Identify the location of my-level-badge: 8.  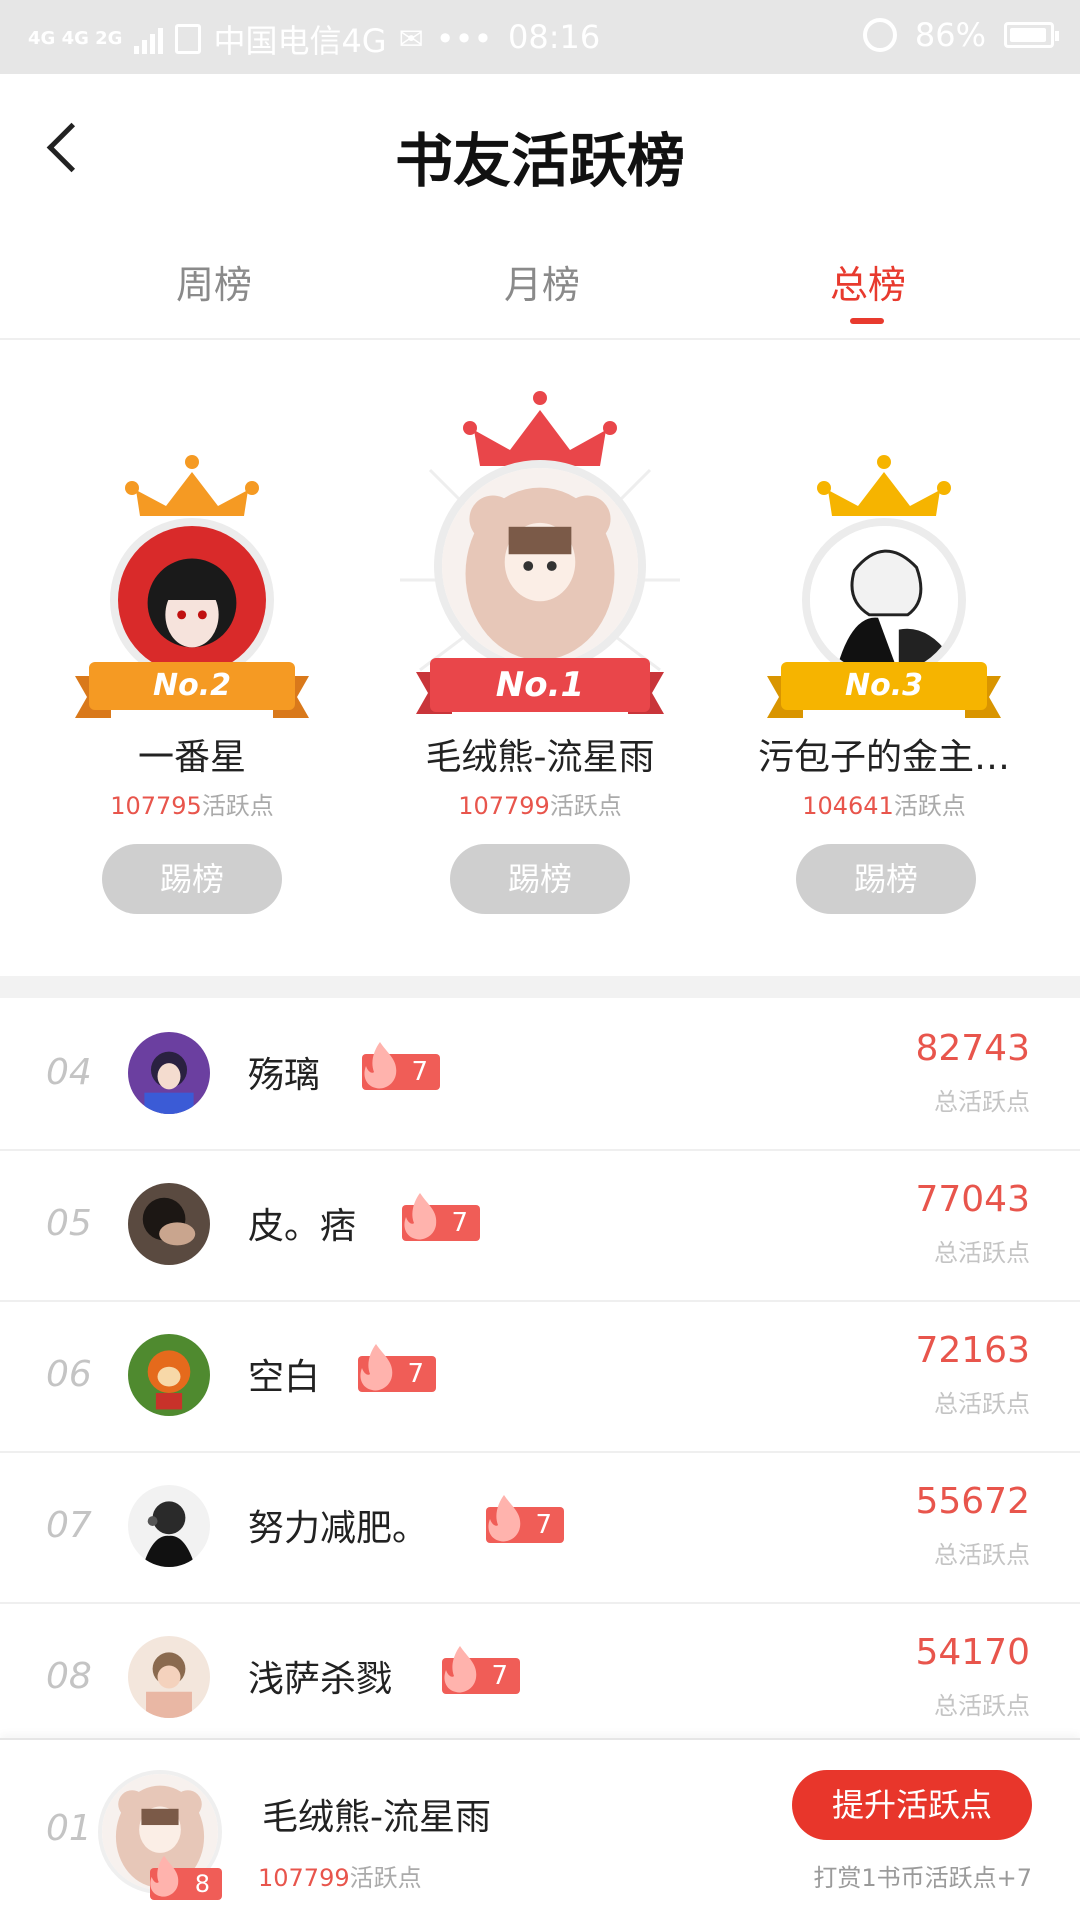
(186, 1877).